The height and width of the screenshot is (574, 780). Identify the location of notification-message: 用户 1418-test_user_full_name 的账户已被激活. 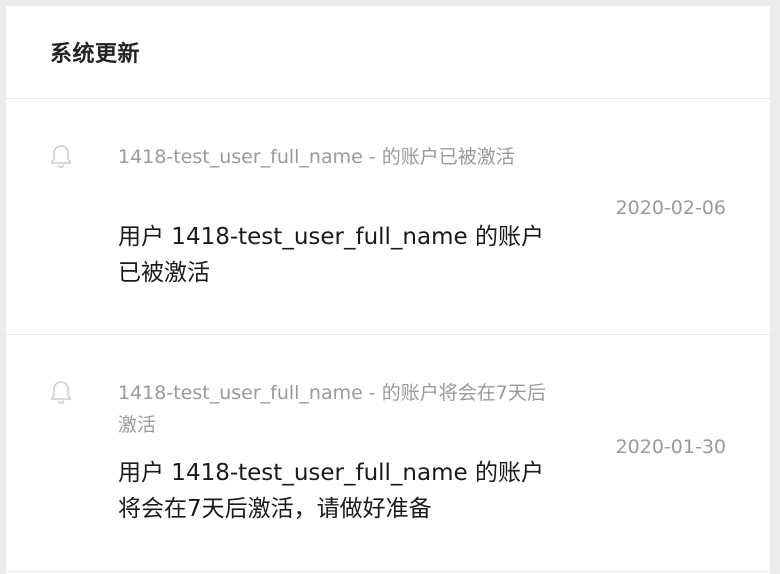
(331, 255).